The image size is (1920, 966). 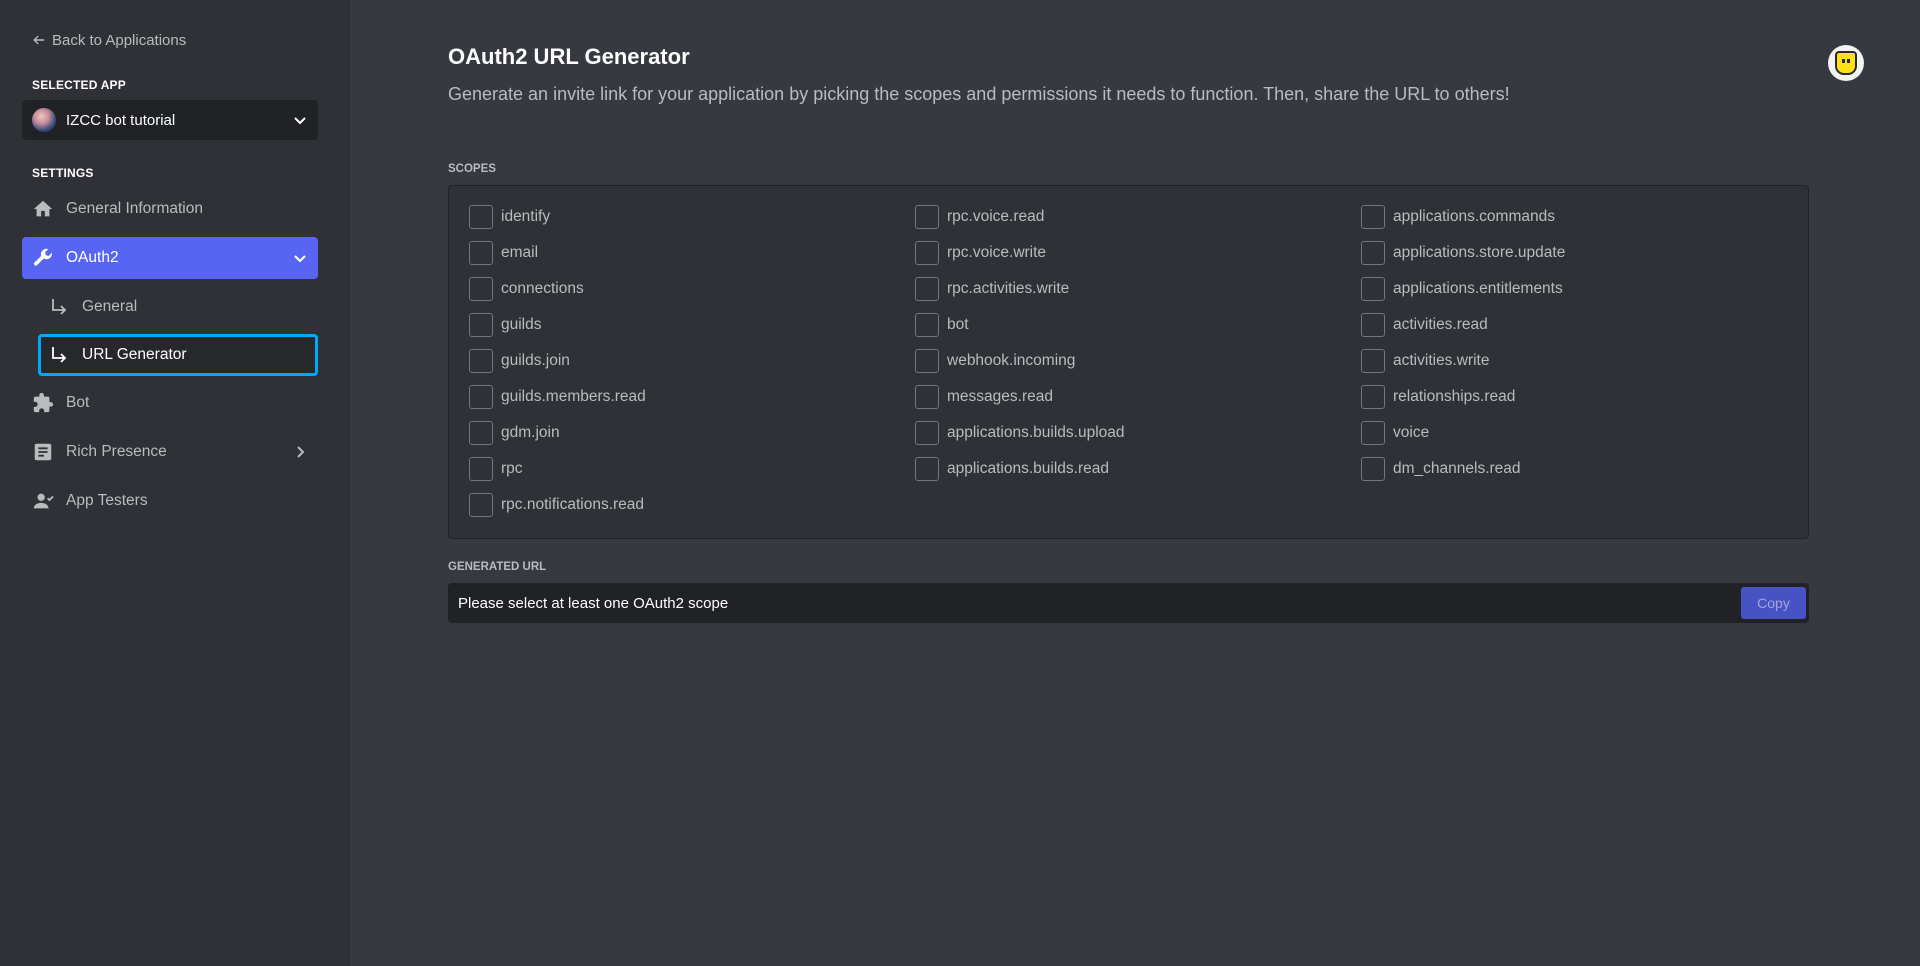 What do you see at coordinates (692, 433) in the screenshot?
I see `scope-option: gdm.join` at bounding box center [692, 433].